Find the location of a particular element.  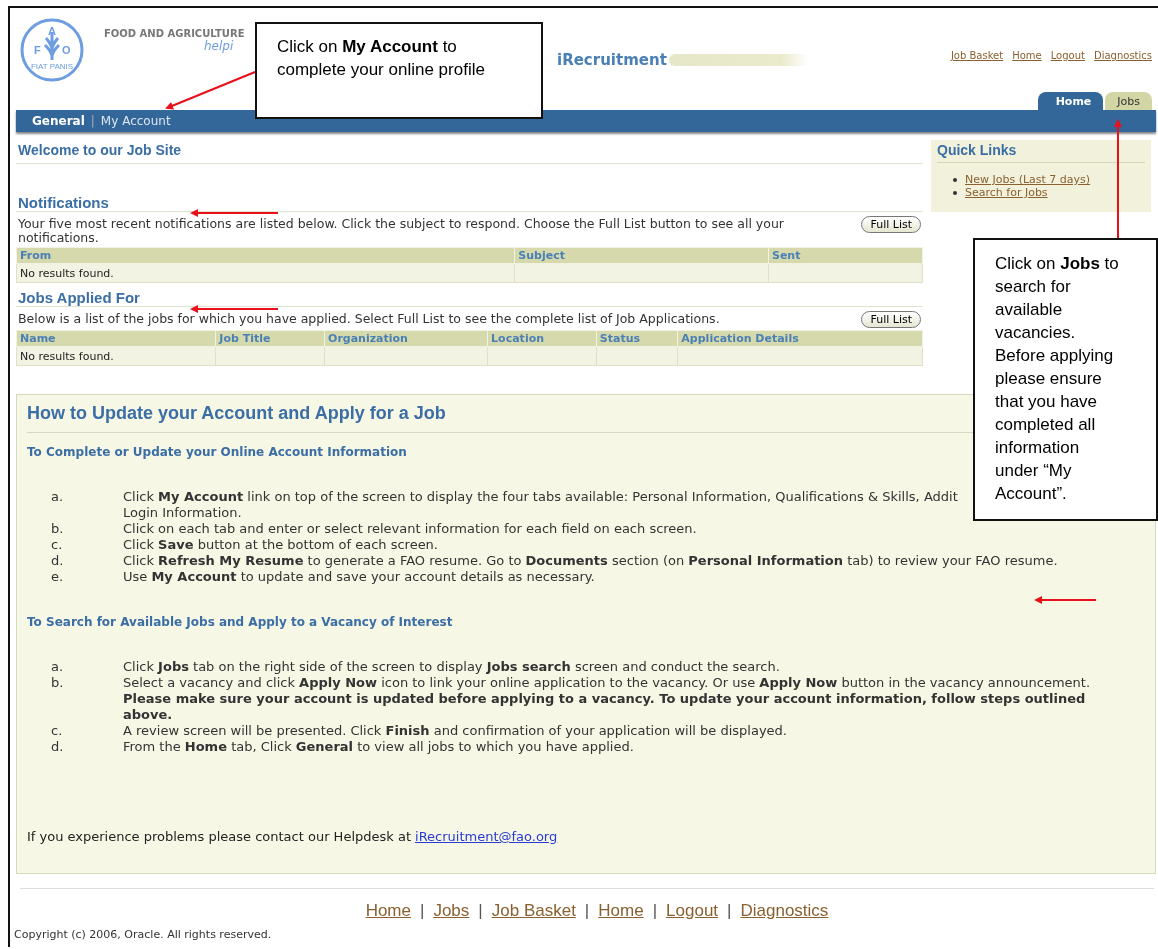

section-title: Notifications is located at coordinates (469, 203).